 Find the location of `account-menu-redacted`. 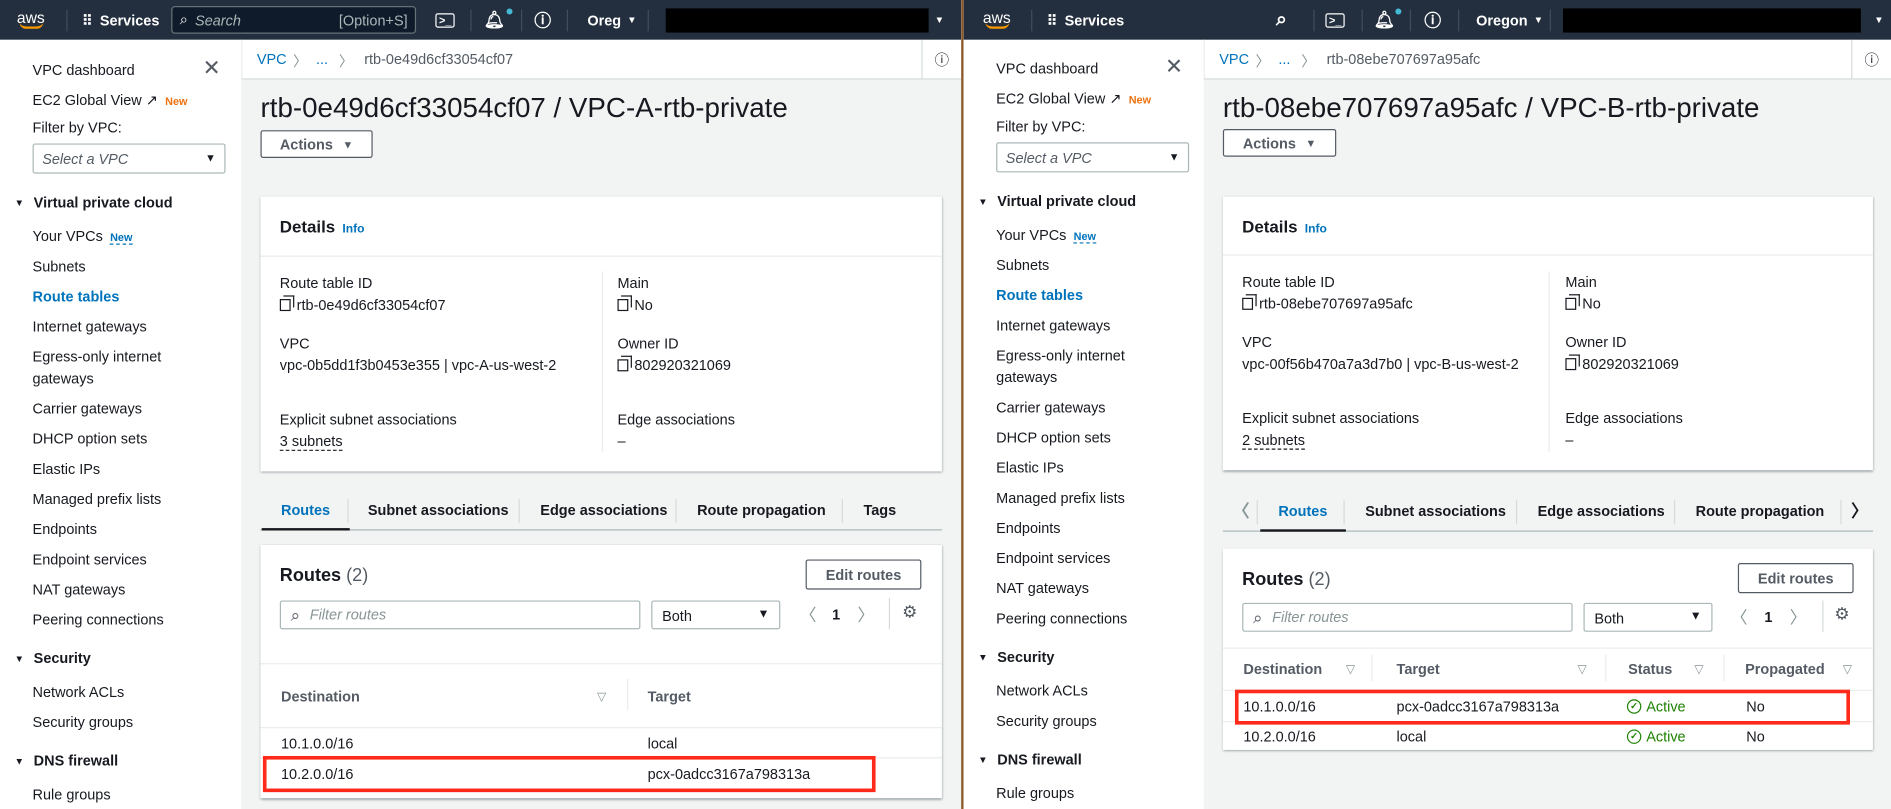

account-menu-redacted is located at coordinates (1711, 20).